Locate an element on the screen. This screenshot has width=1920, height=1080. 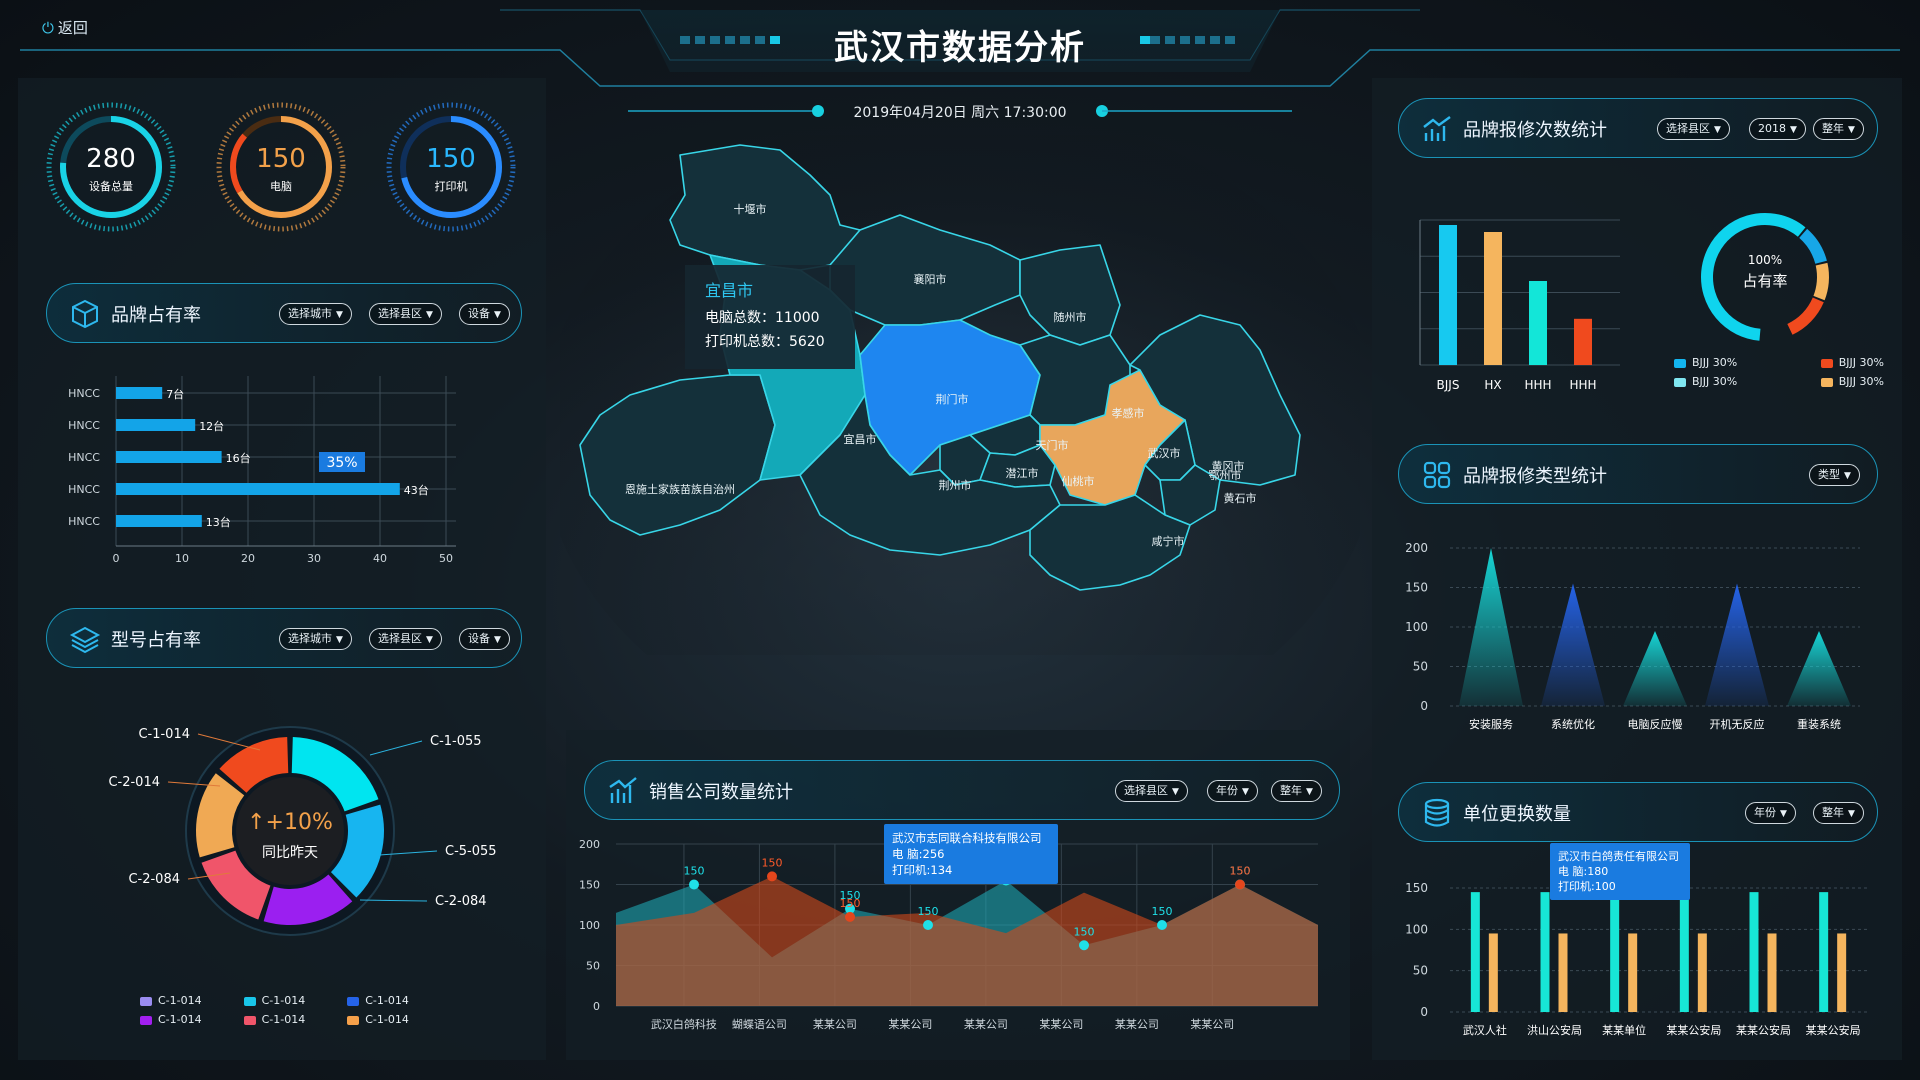
sales-header: 销售公司数量统计 选择县区 ▼ 年份 ▼ 整年 ▼ is located at coordinates (962, 790).